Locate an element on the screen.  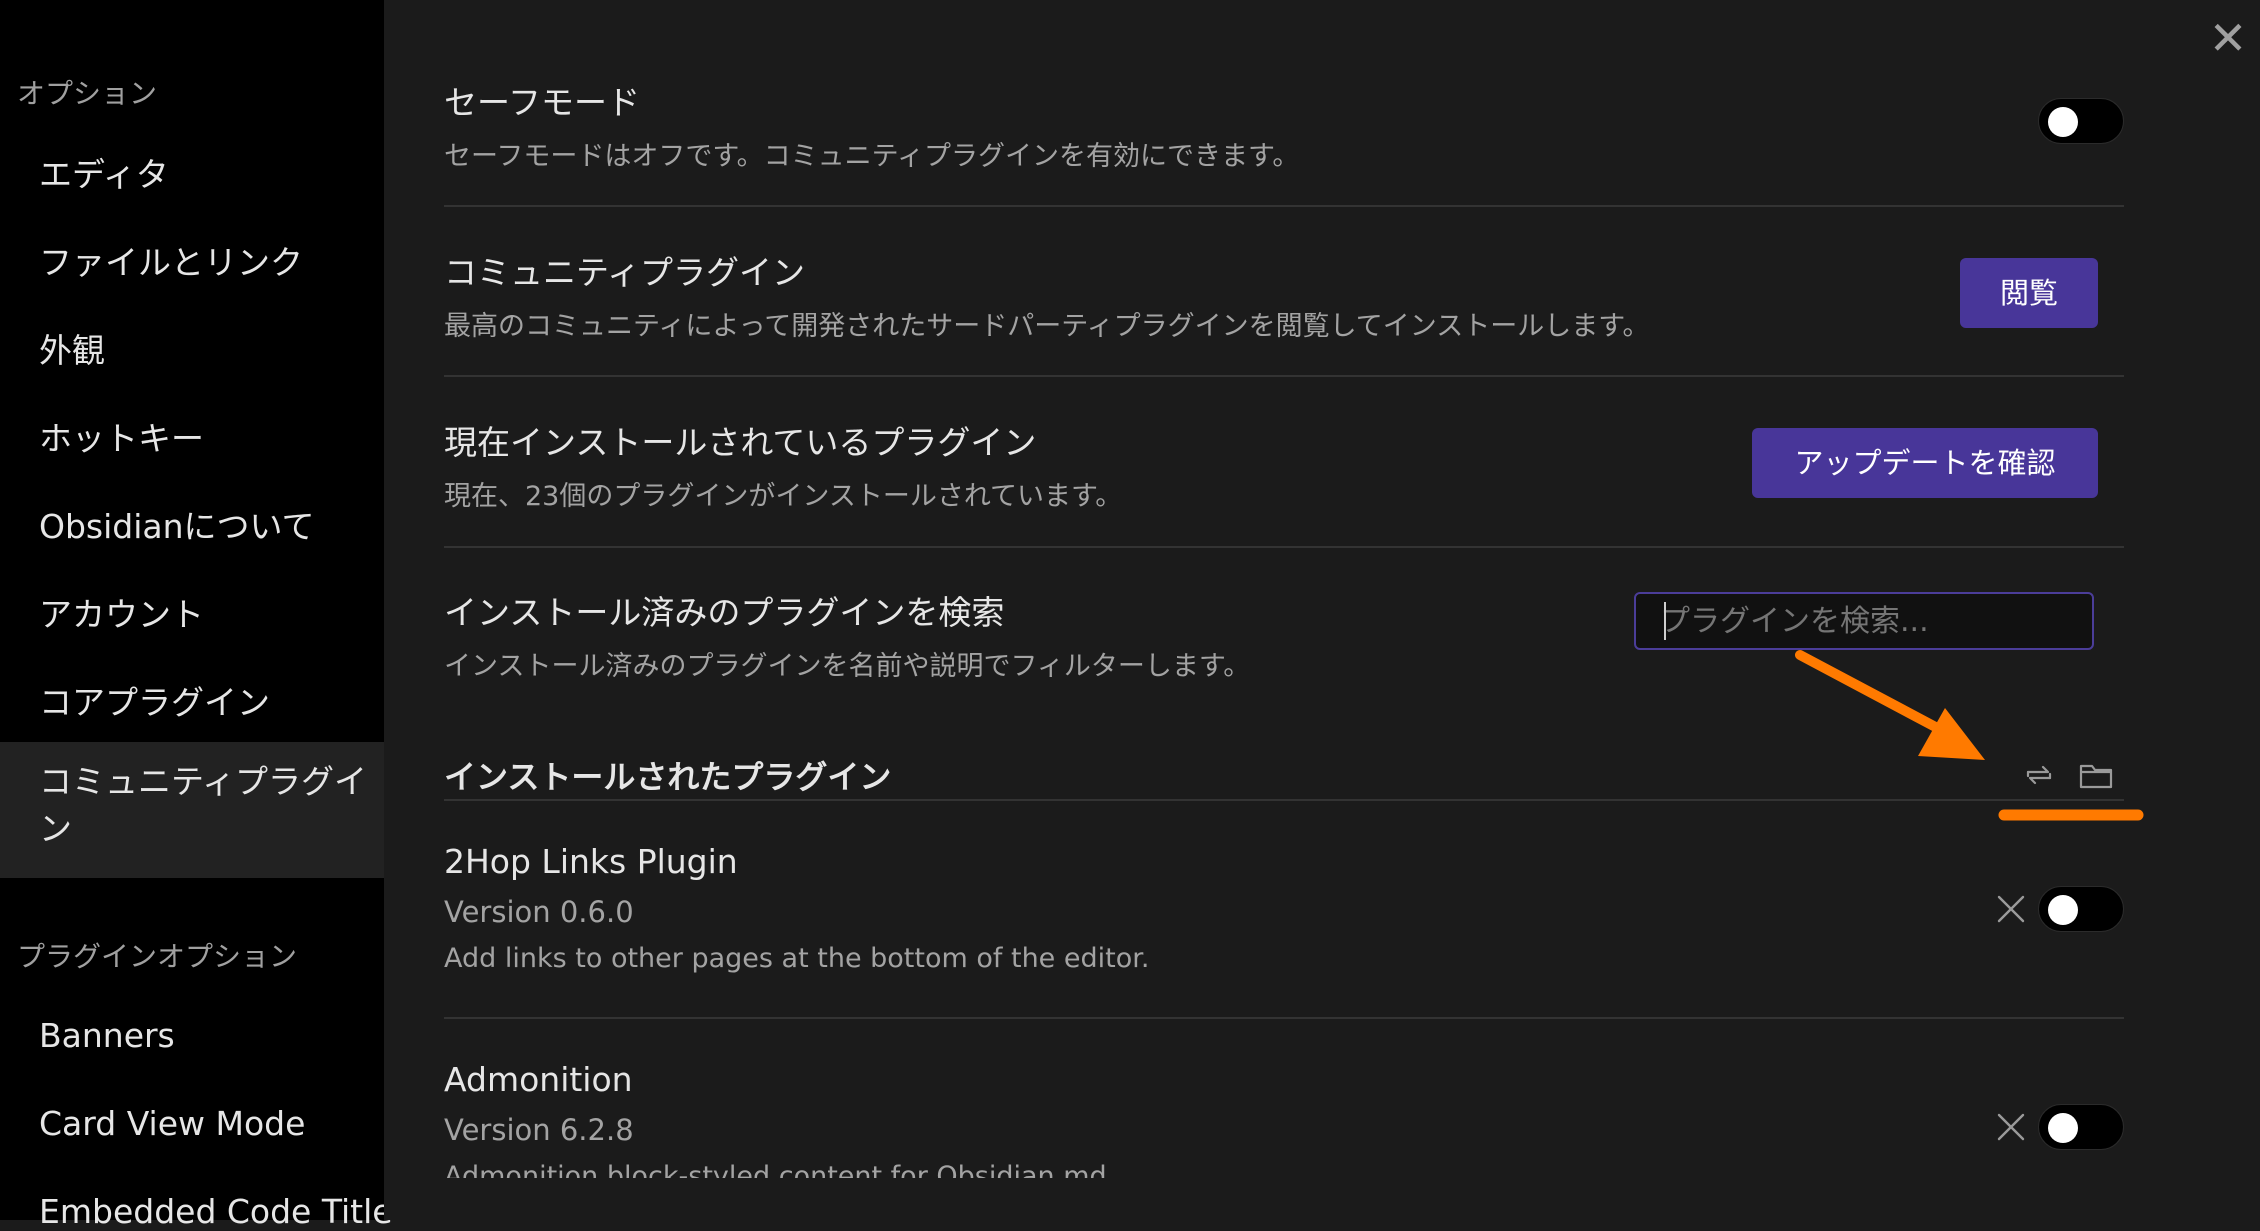
plugin-version: Version 0.6.0 is located at coordinates (539, 912).